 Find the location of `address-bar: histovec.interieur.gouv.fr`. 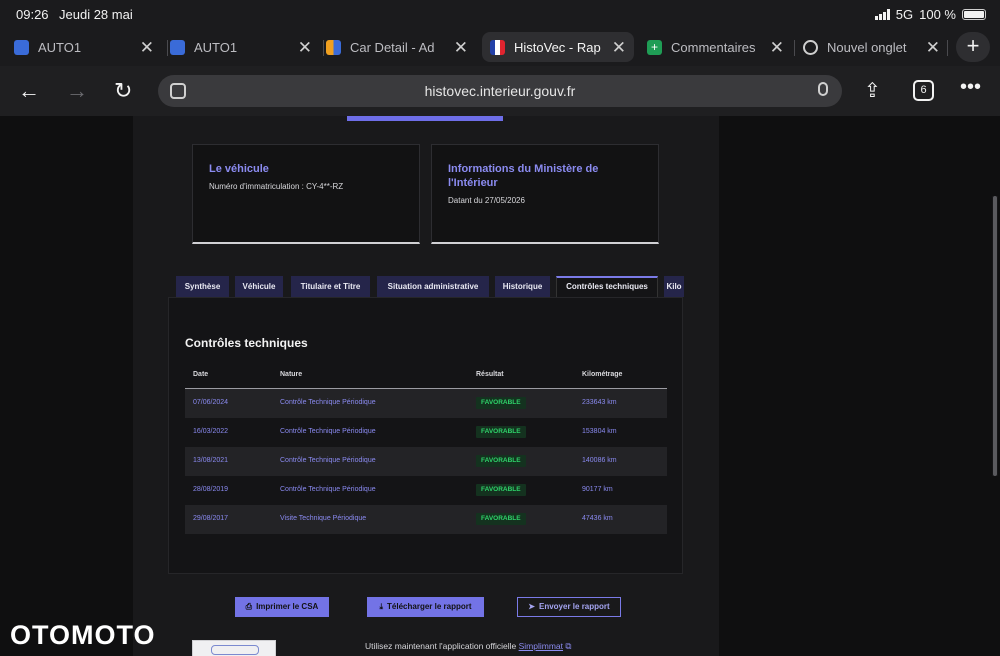

address-bar: histovec.interieur.gouv.fr is located at coordinates (500, 91).